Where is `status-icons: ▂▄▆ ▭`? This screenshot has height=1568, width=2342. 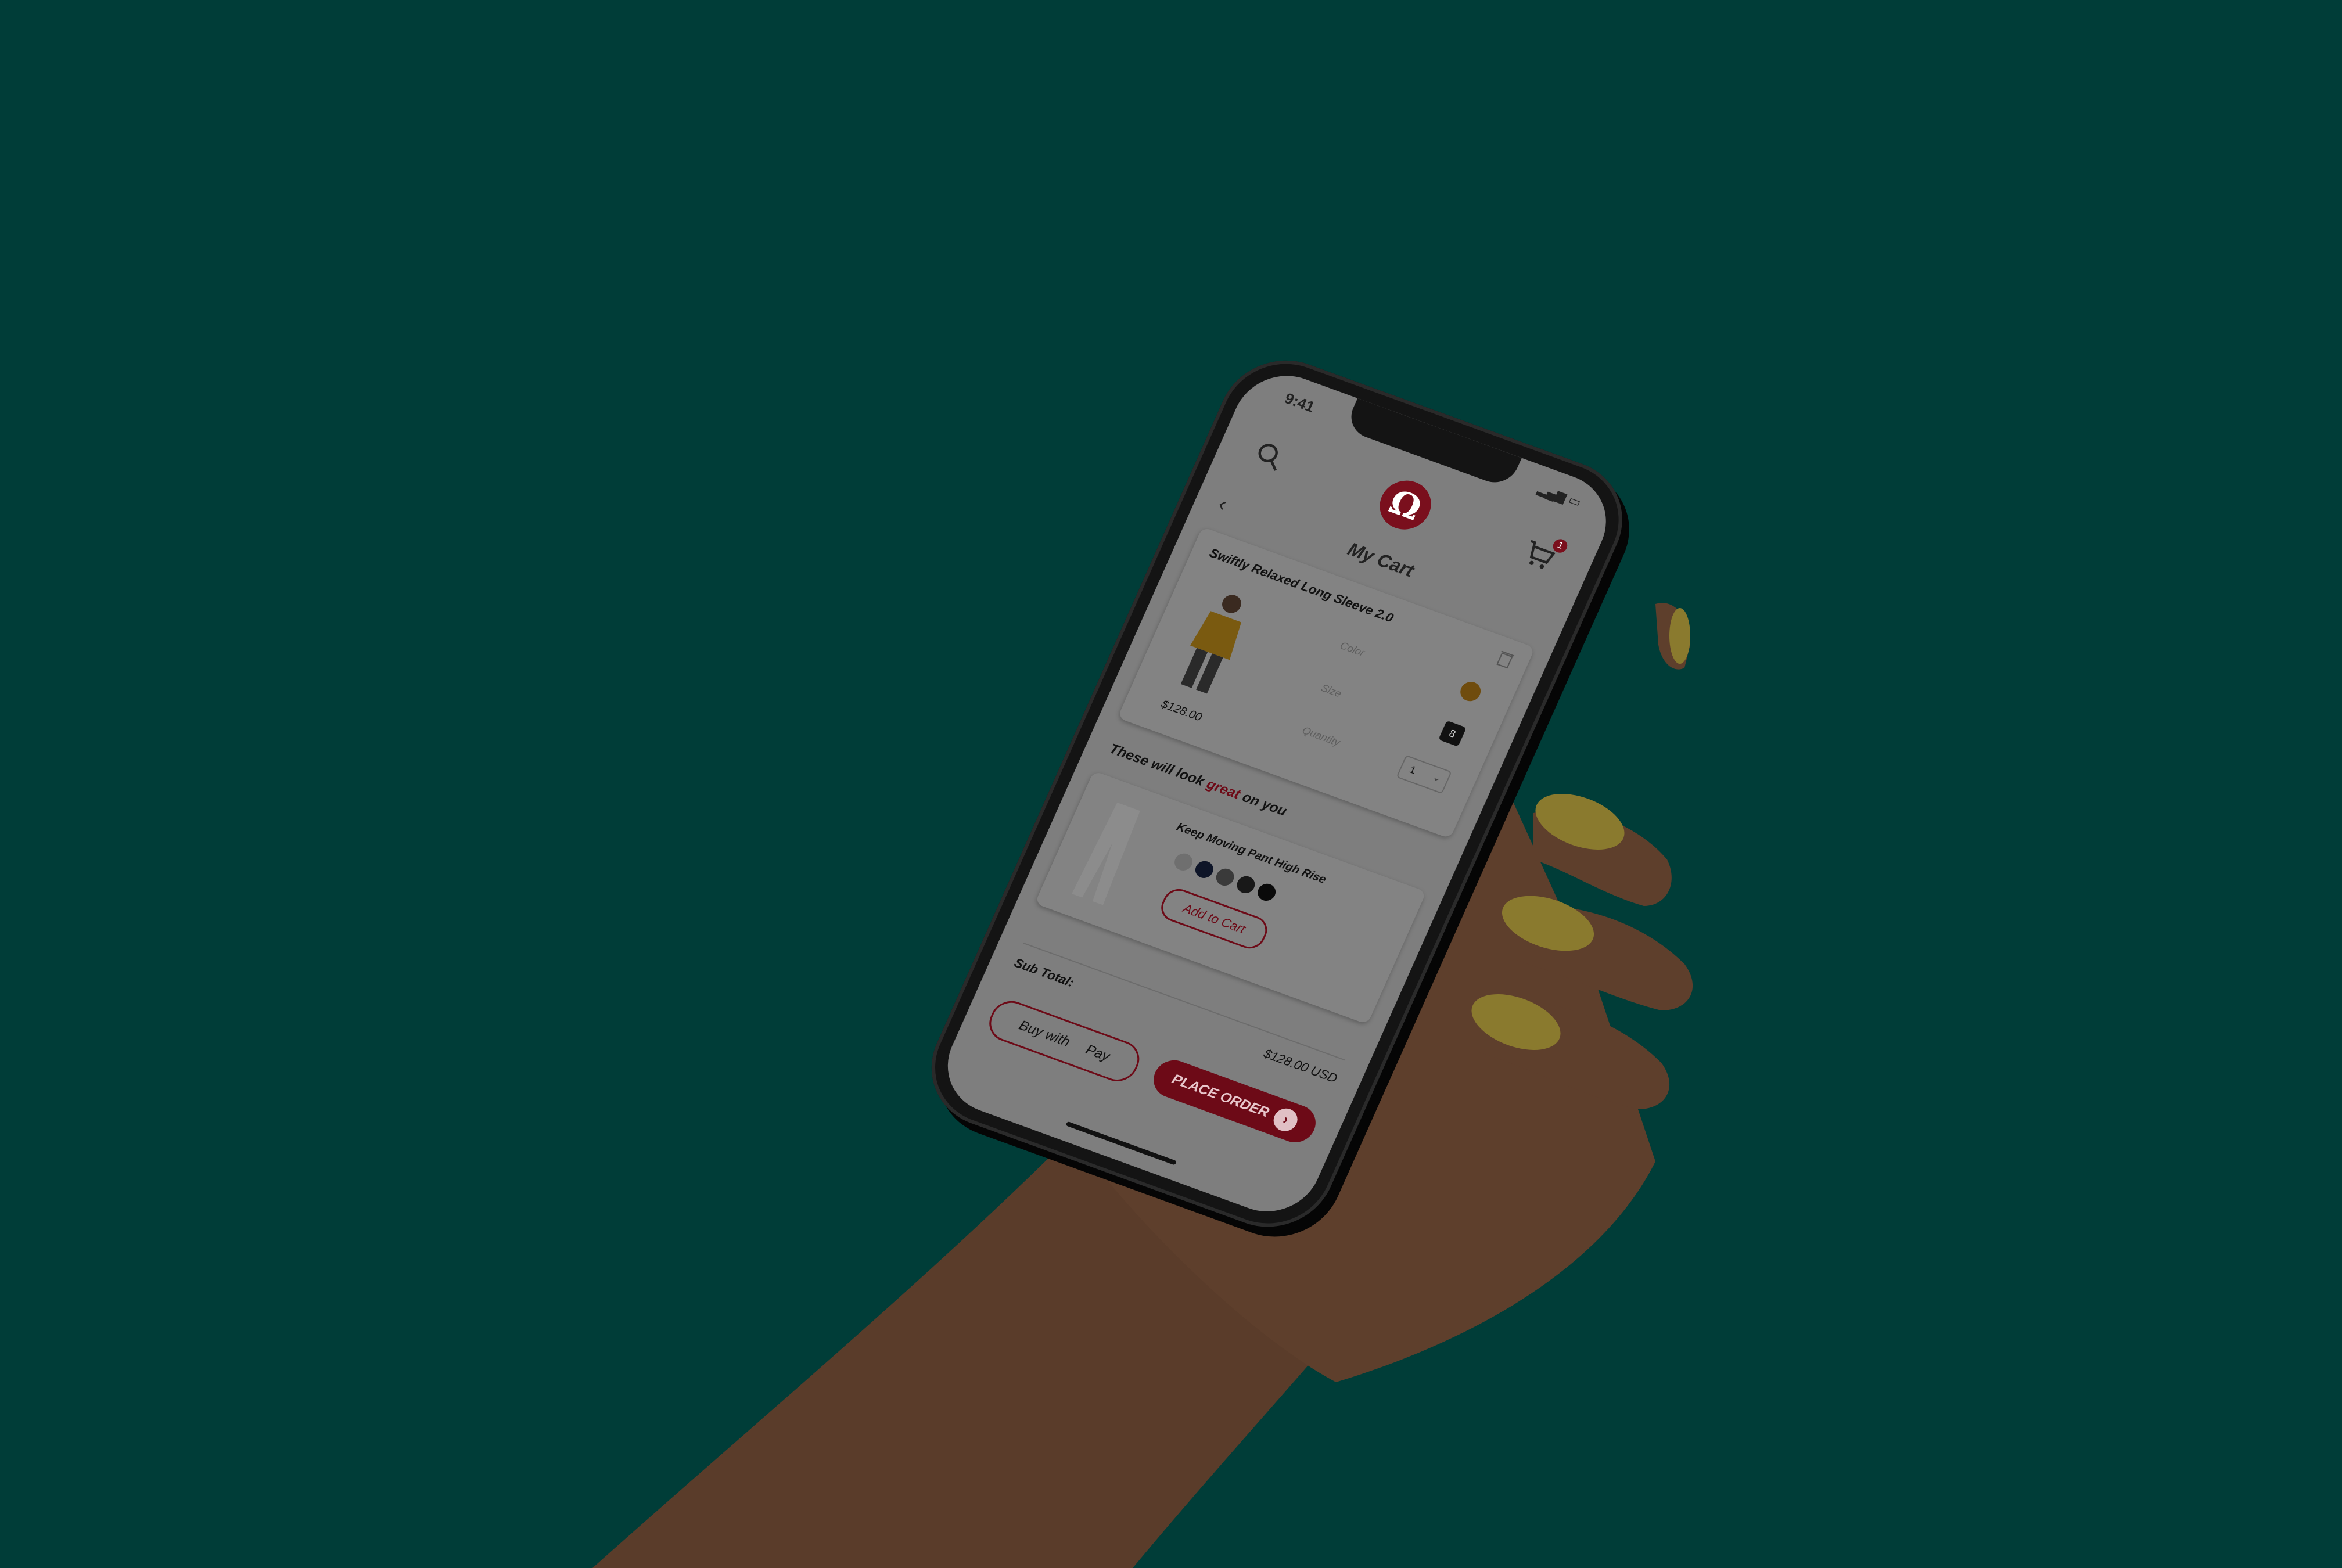
status-icons: ▂▄▆ ▭ is located at coordinates (1560, 496).